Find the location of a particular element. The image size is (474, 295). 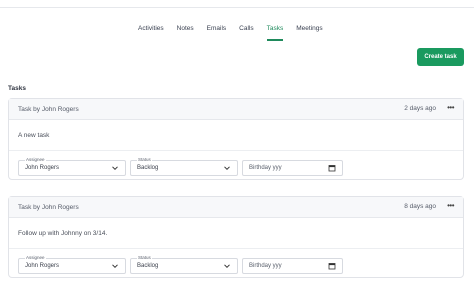

task-timestamp: 8 days ago is located at coordinates (420, 206).